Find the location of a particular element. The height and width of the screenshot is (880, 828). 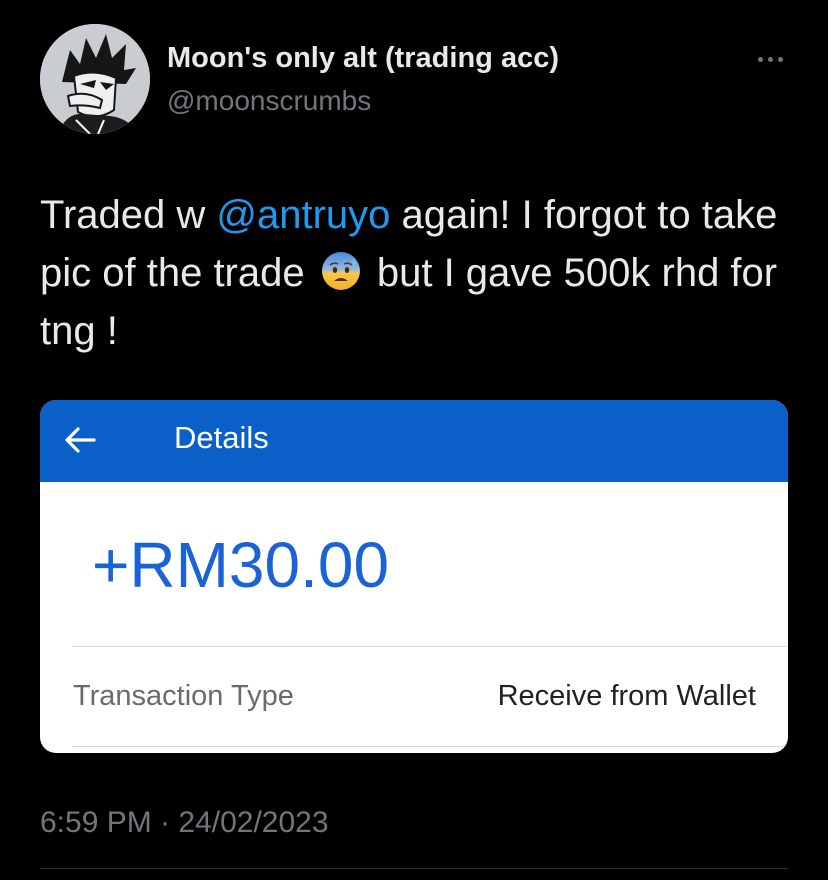

transaction-amount: +RM30.00 is located at coordinates (241, 565).